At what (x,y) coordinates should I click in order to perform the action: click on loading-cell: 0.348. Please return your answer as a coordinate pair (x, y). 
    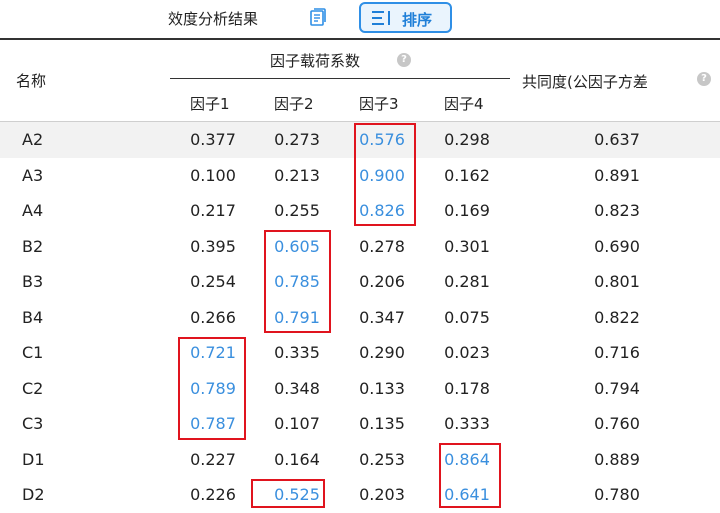
    Looking at the image, I should click on (297, 388).